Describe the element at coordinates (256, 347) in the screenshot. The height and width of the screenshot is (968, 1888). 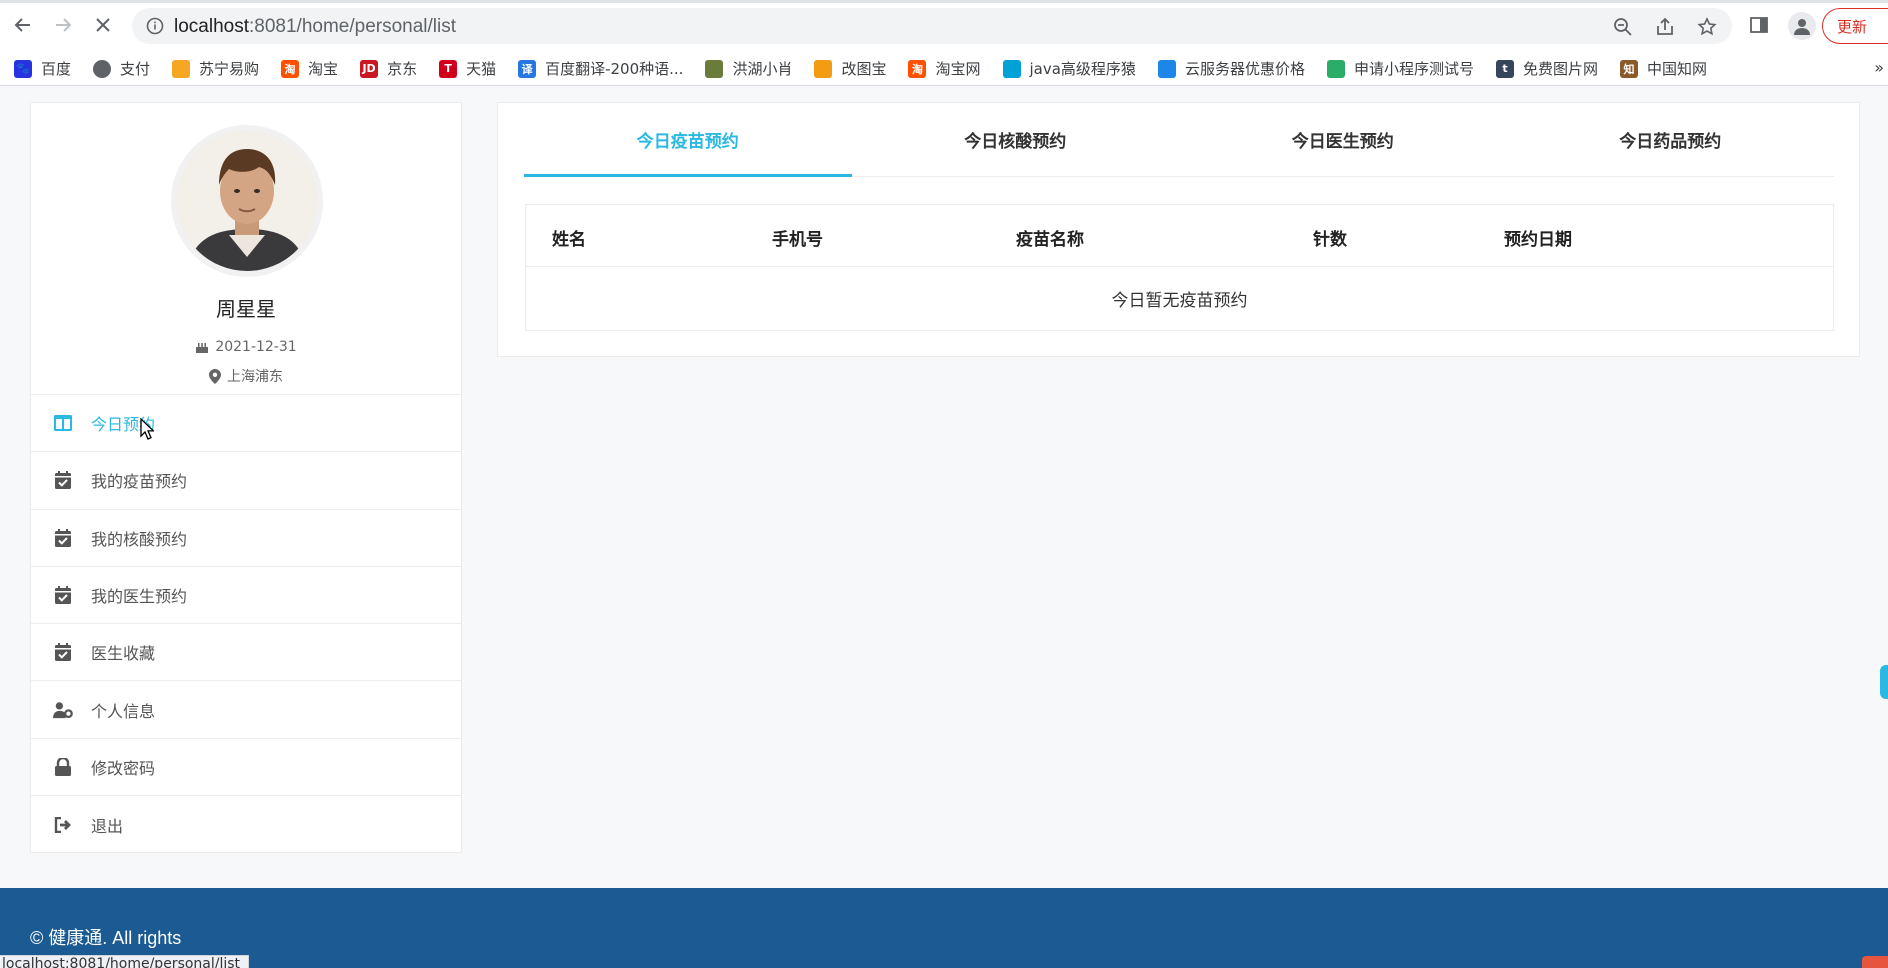
I see `birthday-text: 2021-12-31` at that location.